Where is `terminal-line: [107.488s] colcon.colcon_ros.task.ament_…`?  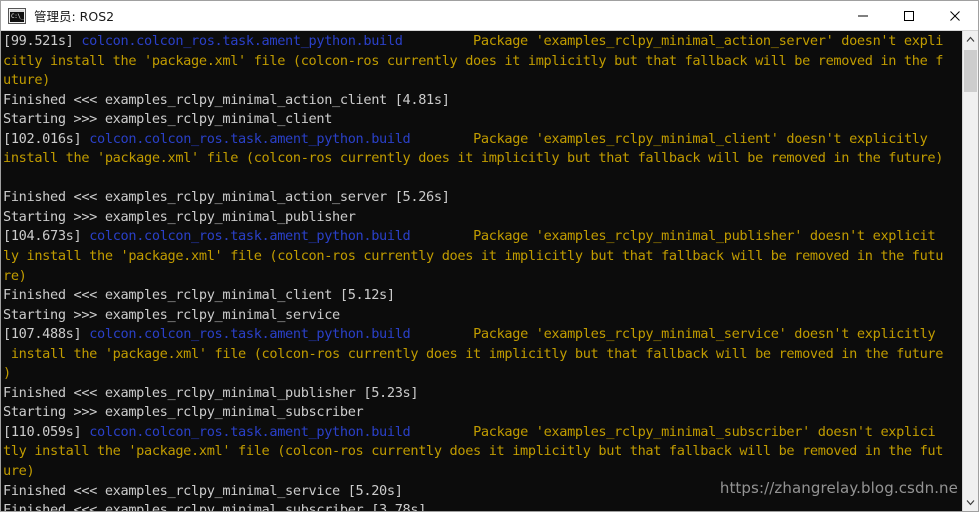 terminal-line: [107.488s] colcon.colcon_ros.task.ament_… is located at coordinates (483, 335).